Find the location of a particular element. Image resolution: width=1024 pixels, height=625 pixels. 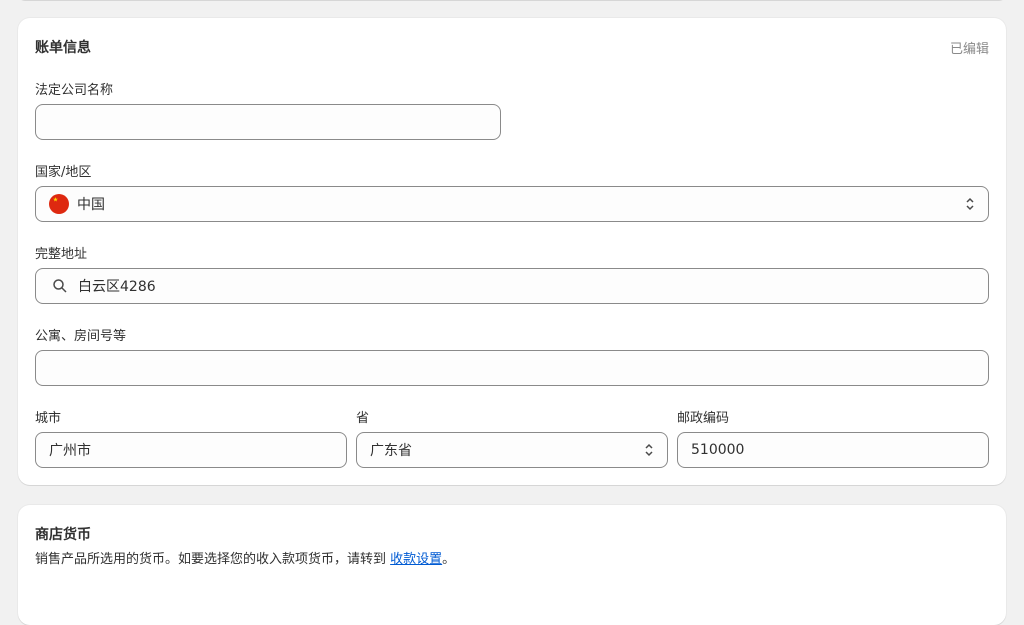

province-value: 广东省 is located at coordinates (391, 451).